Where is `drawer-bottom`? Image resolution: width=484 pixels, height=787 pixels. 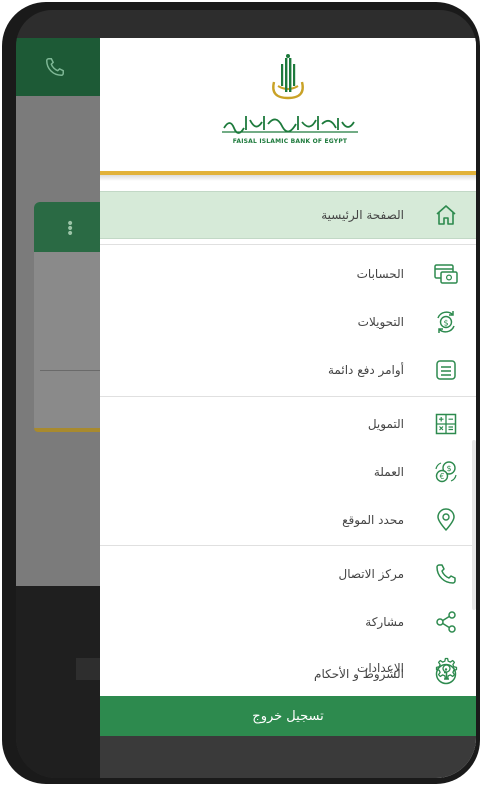 drawer-bottom is located at coordinates (288, 757).